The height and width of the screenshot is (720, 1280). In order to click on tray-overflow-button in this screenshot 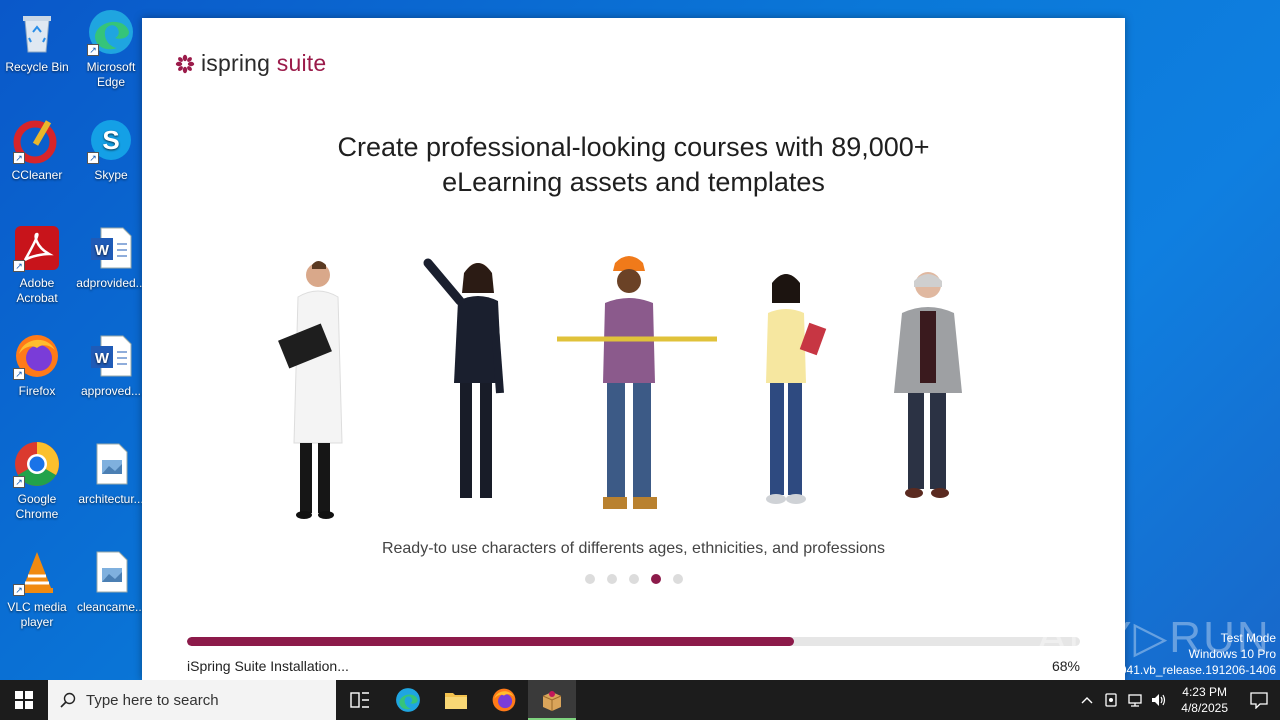, I will do `click(1087, 700)`.